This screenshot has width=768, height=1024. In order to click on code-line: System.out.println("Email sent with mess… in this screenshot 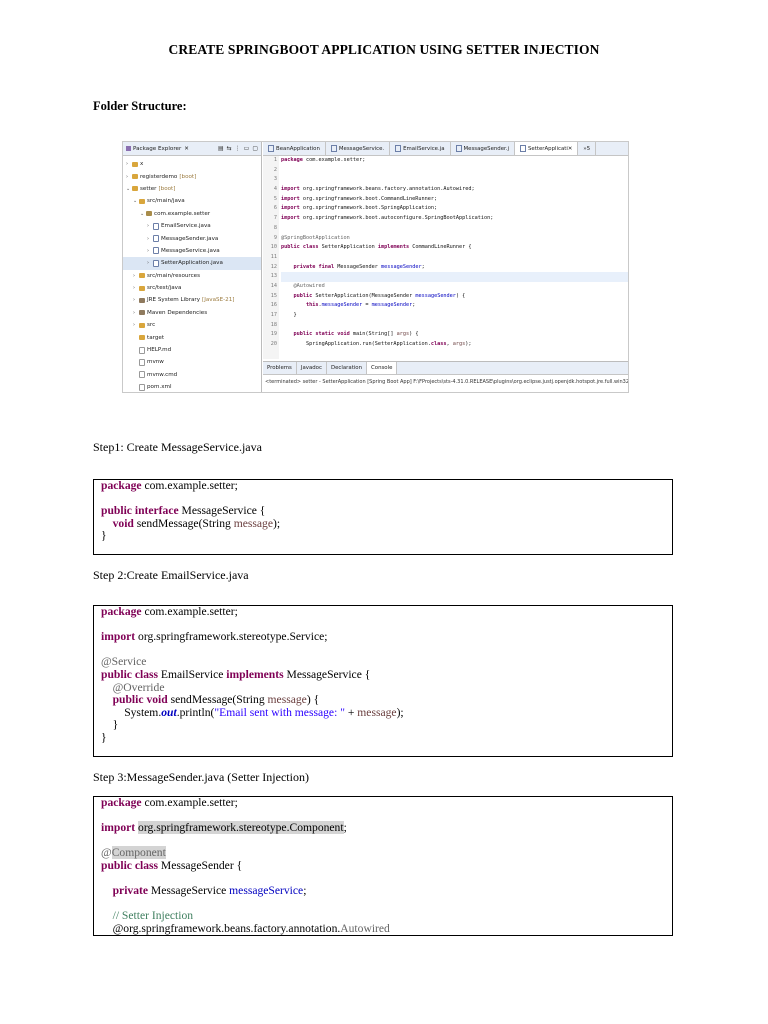, I will do `click(386, 712)`.